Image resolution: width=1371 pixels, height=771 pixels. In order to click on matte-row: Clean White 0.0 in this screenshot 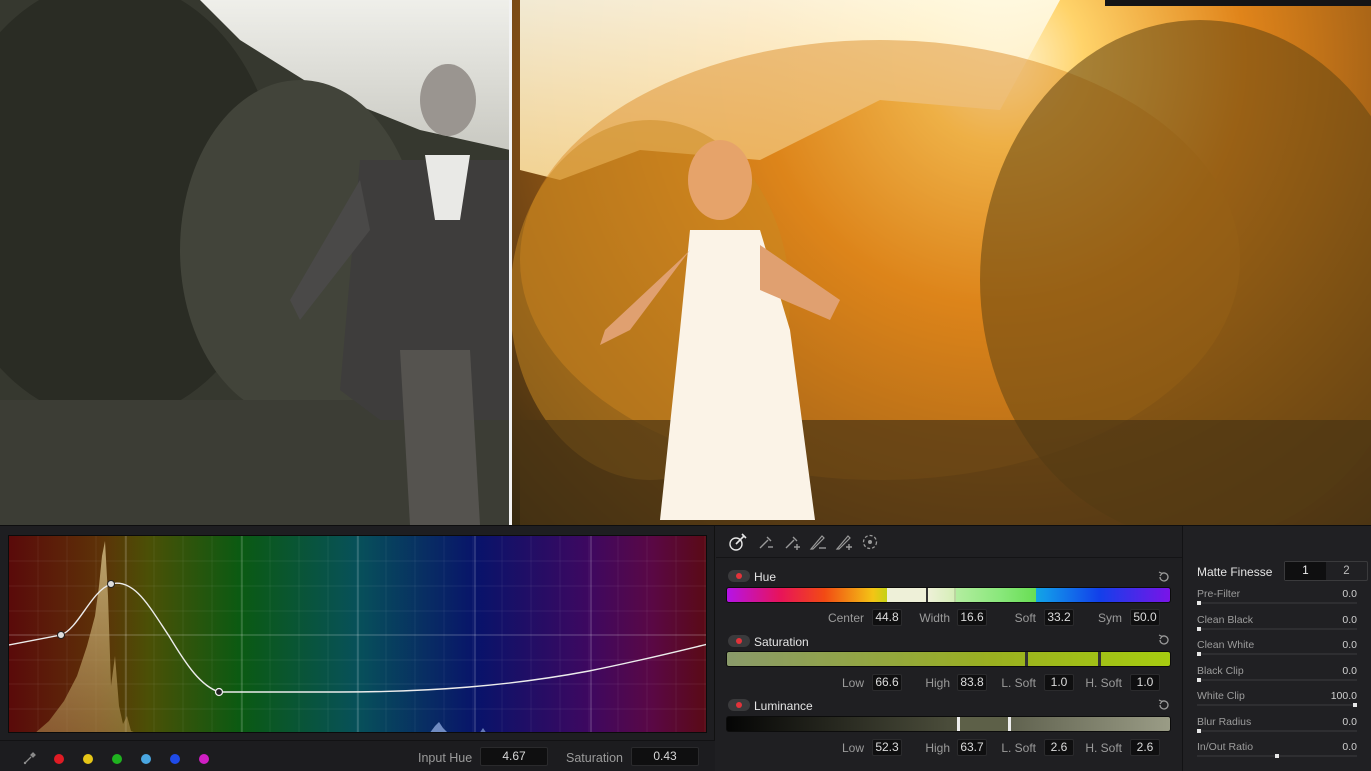, I will do `click(1280, 651)`.